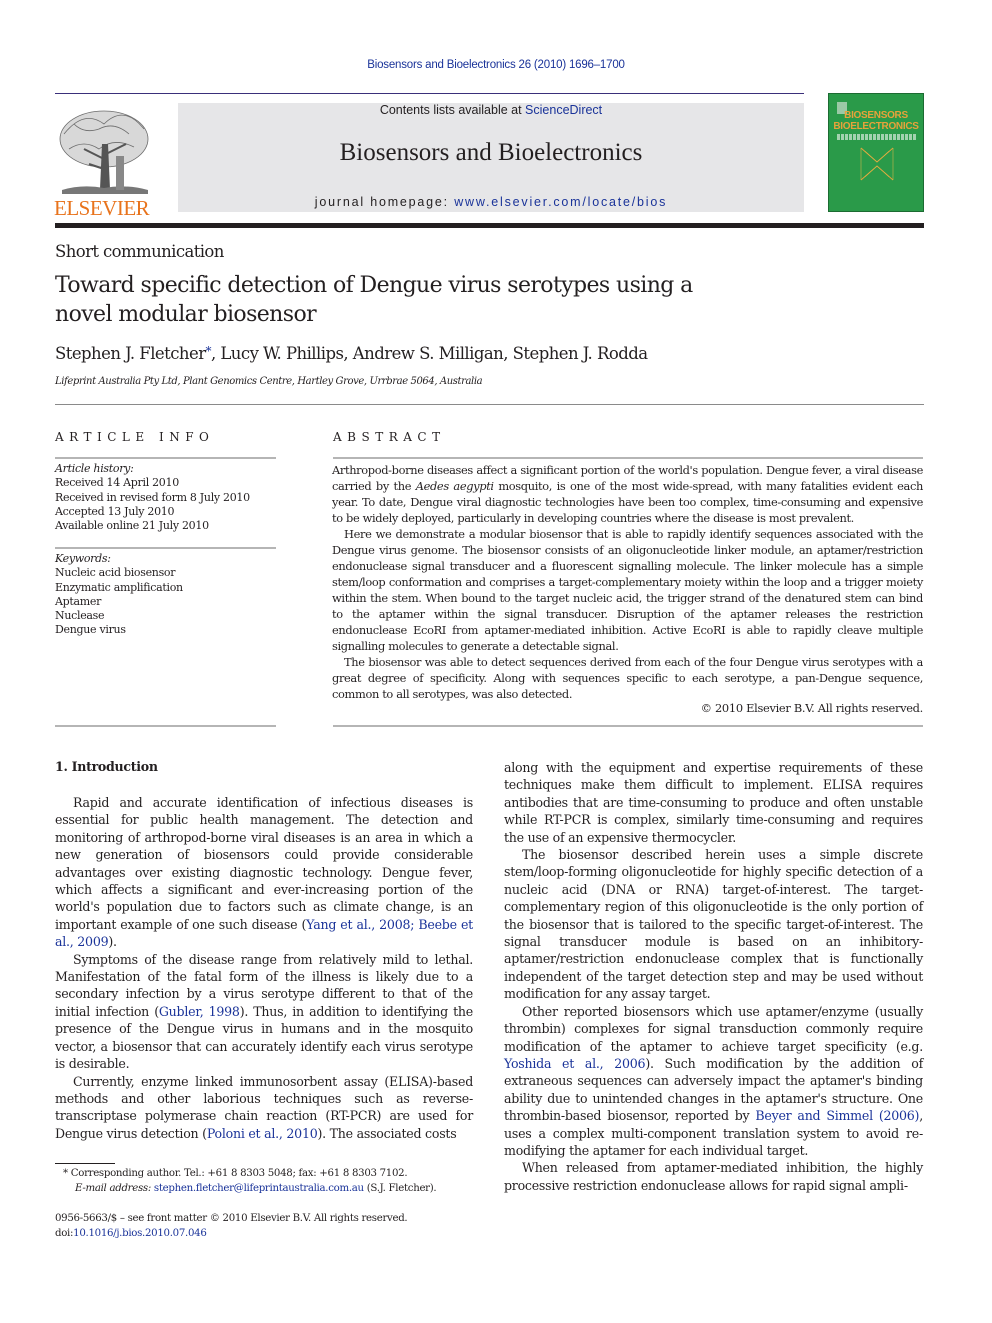  What do you see at coordinates (489, 225) in the screenshot?
I see `masthead-thick-rule` at bounding box center [489, 225].